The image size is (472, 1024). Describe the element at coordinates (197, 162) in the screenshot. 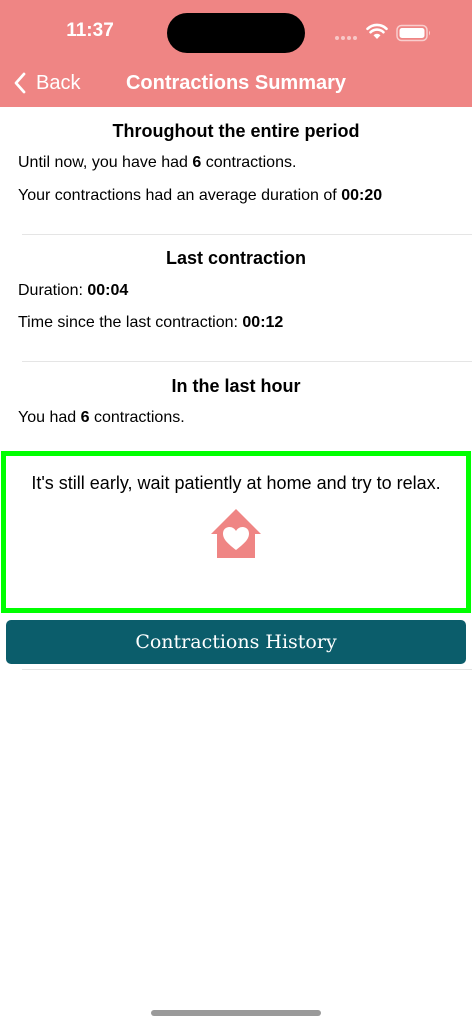

I see `total-count-value: 6` at that location.